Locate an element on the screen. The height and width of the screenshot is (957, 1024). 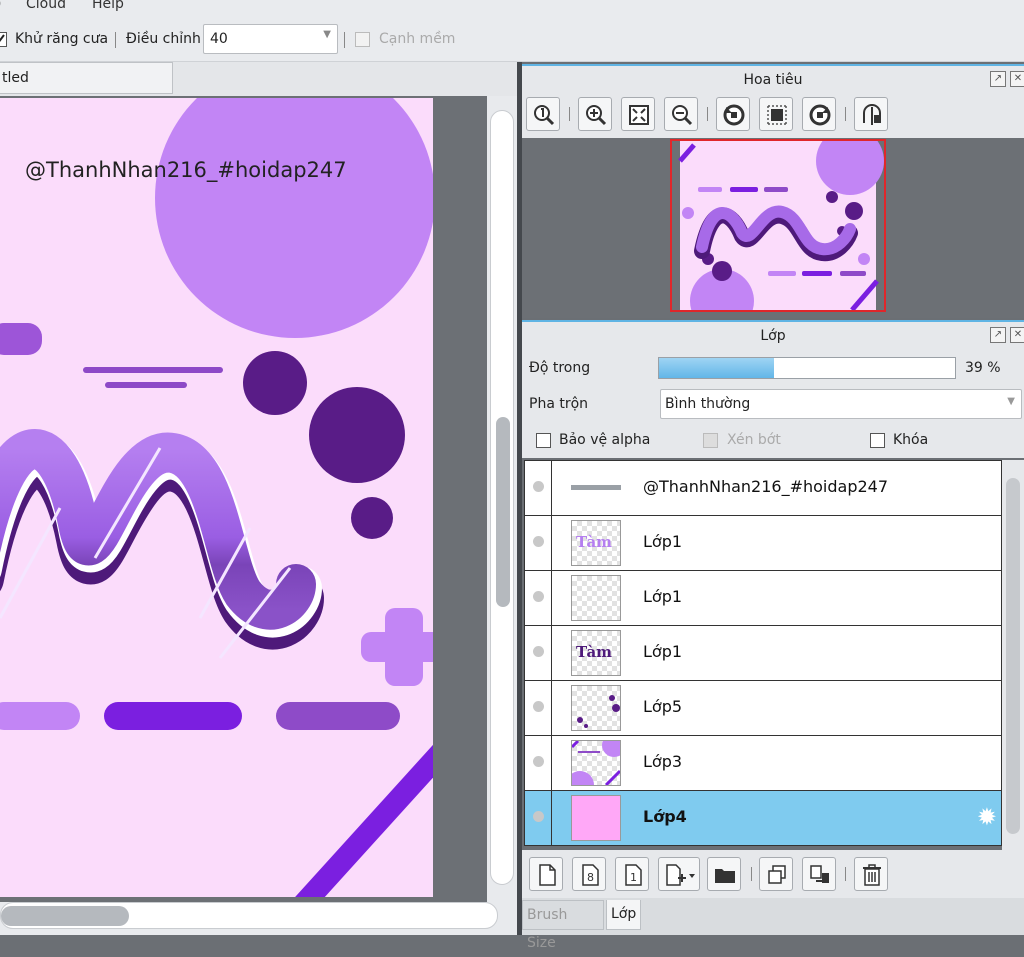
document-tab: tled is located at coordinates (86, 78).